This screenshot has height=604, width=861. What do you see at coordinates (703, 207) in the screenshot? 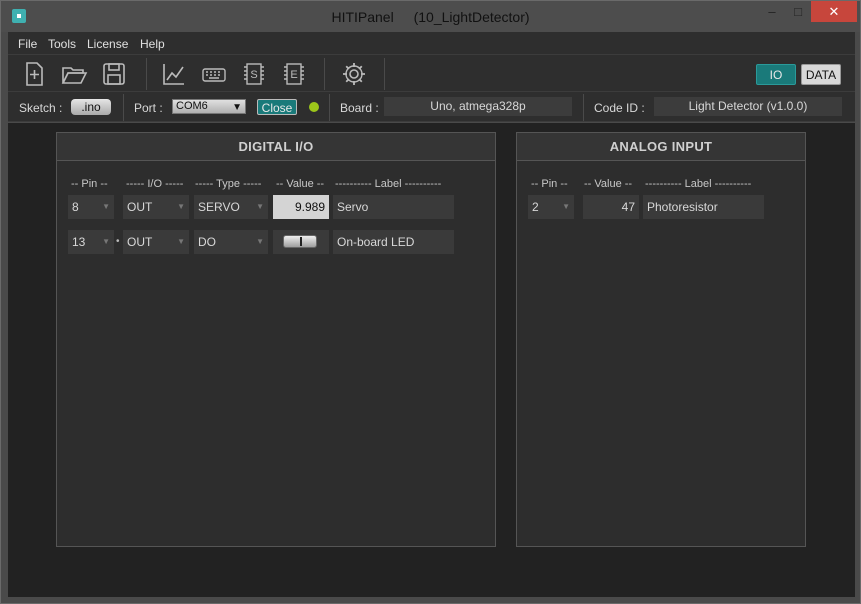
I see `analog-label-input: Photoresistor` at bounding box center [703, 207].